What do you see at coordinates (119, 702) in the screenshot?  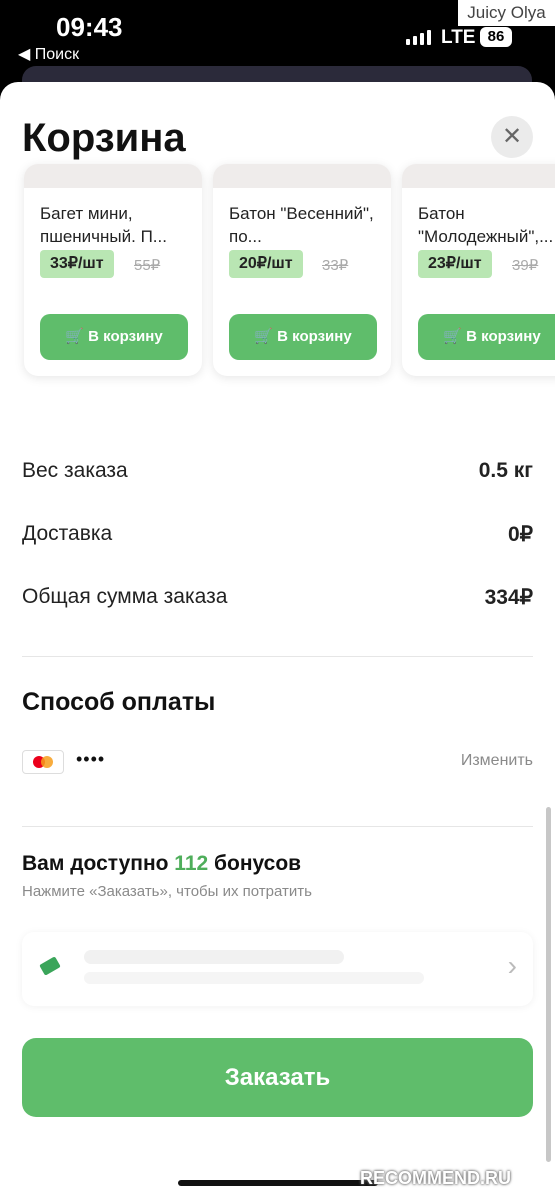 I see `payment-method-title: Способ оплаты` at bounding box center [119, 702].